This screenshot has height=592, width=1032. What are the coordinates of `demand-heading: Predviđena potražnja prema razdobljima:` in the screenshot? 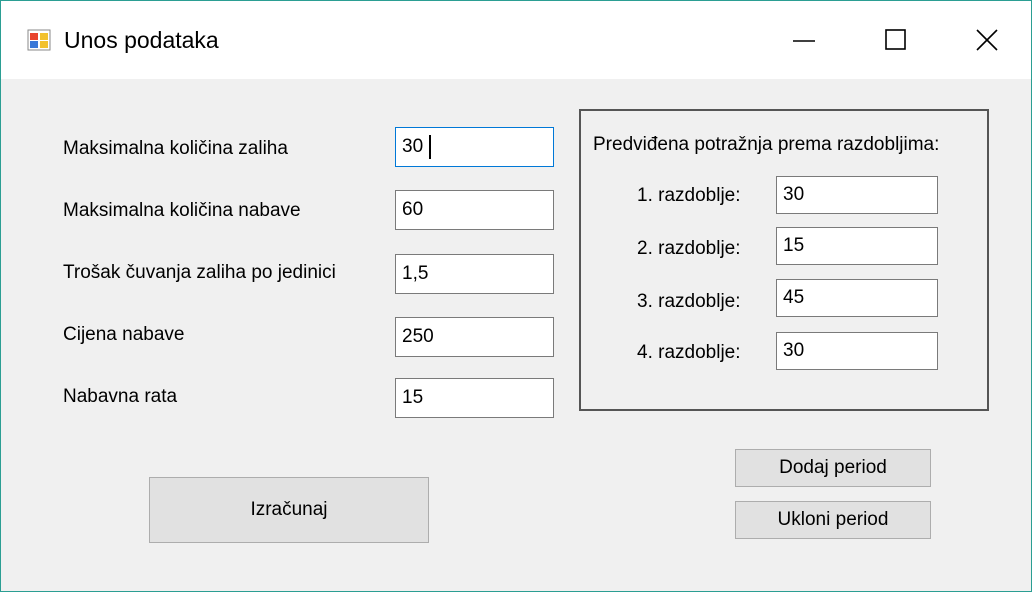 It's located at (766, 144).